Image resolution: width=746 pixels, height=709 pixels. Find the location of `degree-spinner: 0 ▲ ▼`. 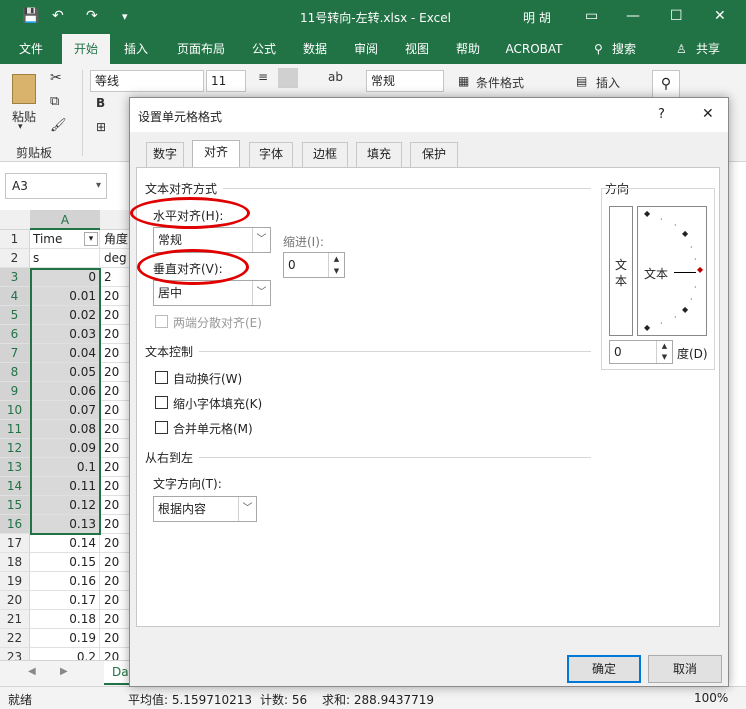

degree-spinner: 0 ▲ ▼ is located at coordinates (641, 352).